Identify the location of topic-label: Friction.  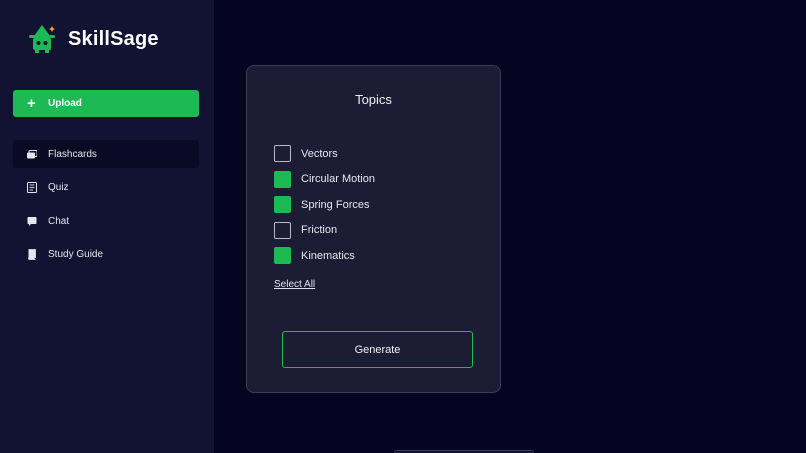
(319, 230).